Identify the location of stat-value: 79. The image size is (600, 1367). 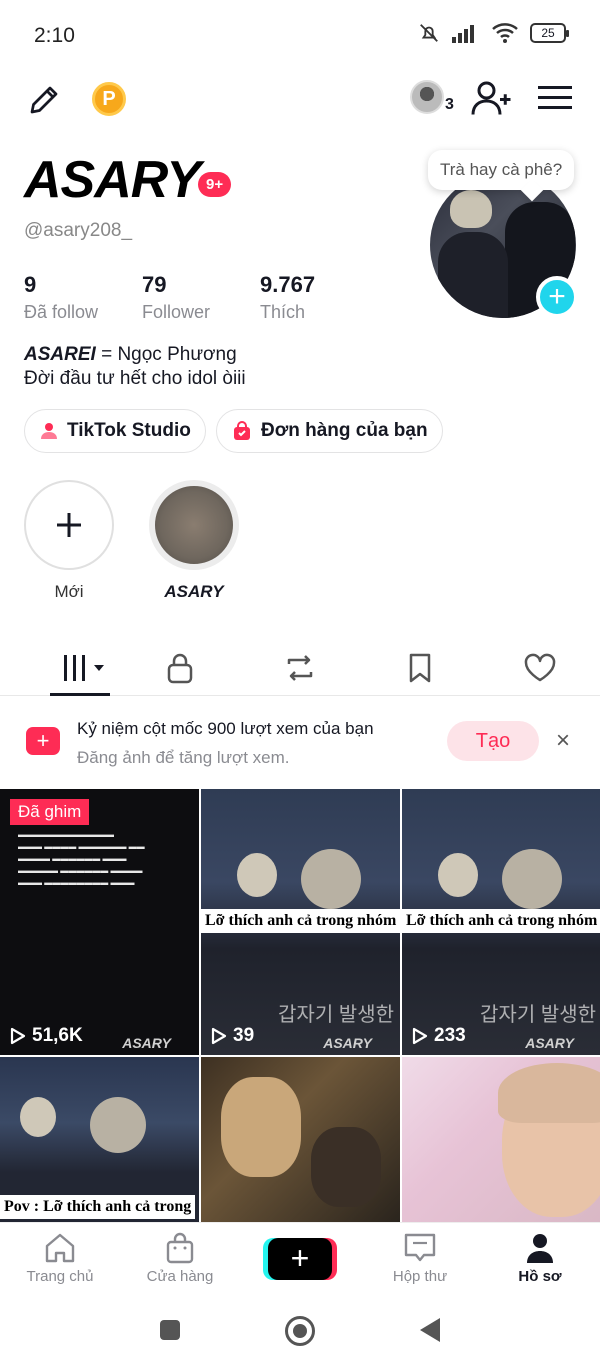
(154, 284).